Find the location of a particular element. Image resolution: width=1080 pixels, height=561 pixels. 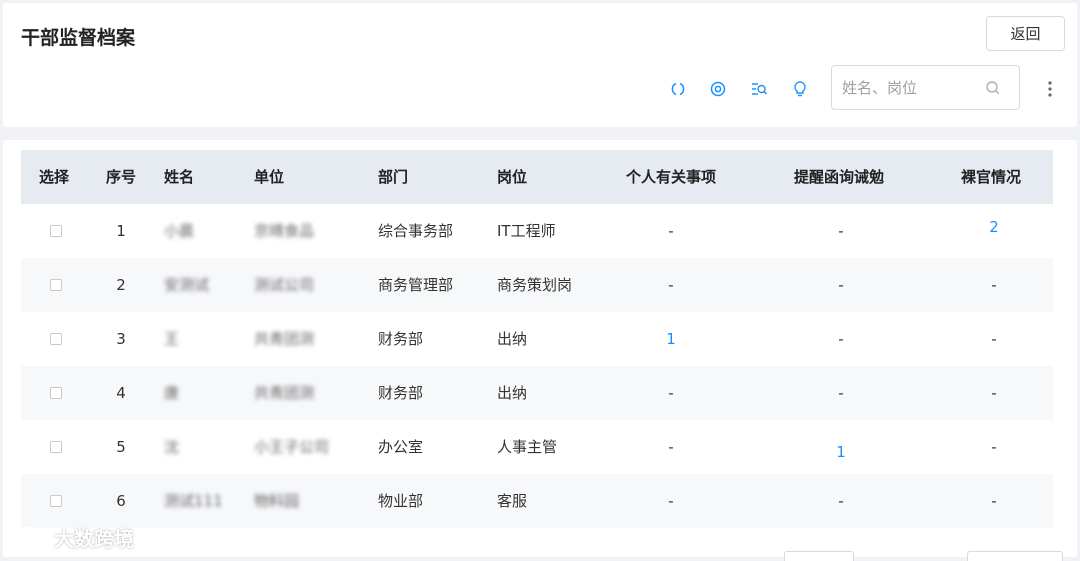

row-unit: 京晴食品 is located at coordinates (284, 231).